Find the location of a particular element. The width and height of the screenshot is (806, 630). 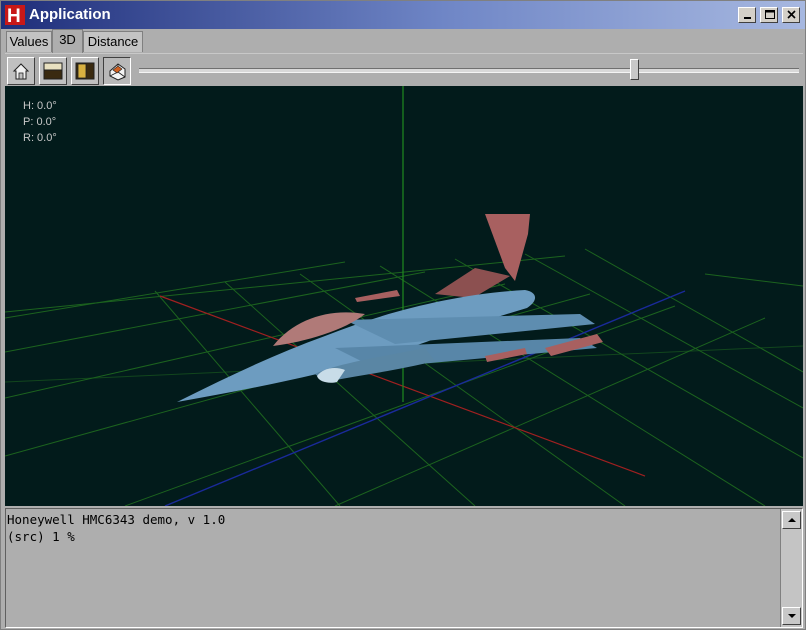

console-output: Honeywell HMC6343 demo, v 1.0 (src) 1 % is located at coordinates (392, 528).